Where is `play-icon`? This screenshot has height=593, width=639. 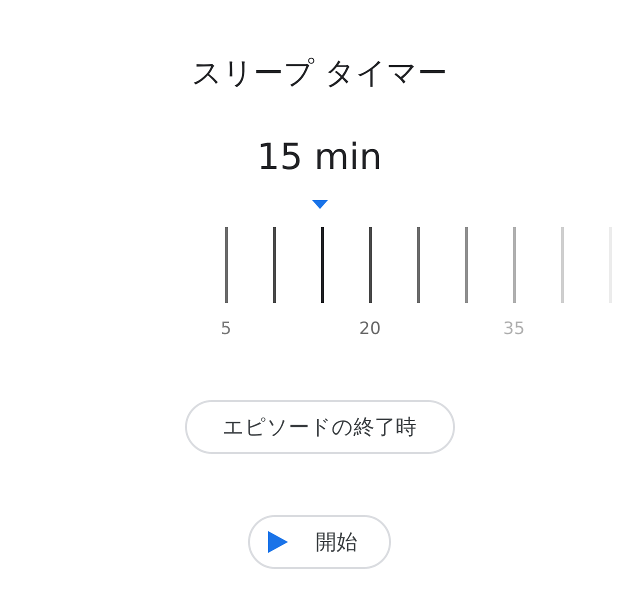 play-icon is located at coordinates (278, 542).